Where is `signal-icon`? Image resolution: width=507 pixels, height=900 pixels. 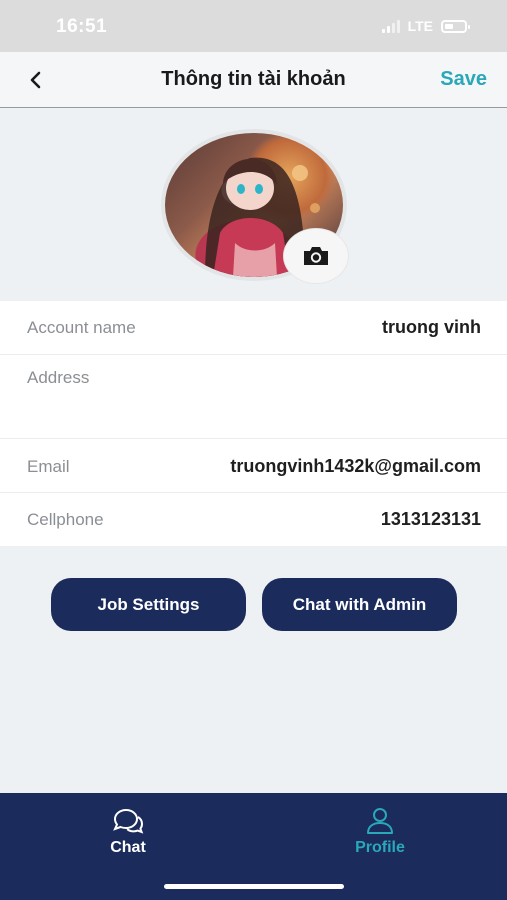 signal-icon is located at coordinates (390, 26).